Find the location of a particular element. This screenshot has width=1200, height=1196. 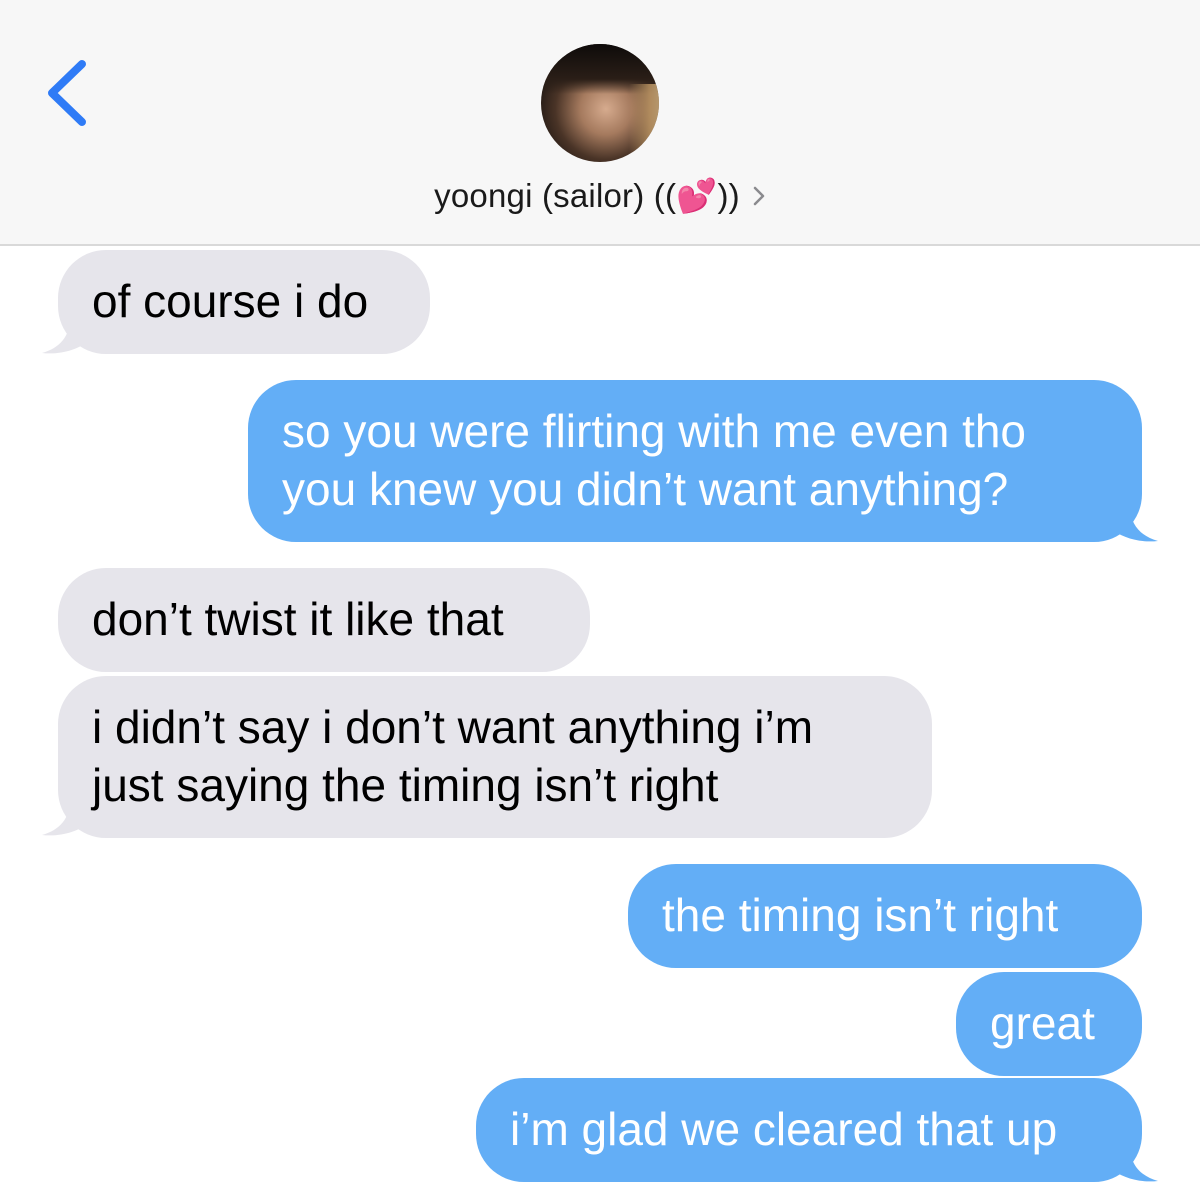

message-bubble-sent: i’m glad we cleared that up is located at coordinates (809, 1130).